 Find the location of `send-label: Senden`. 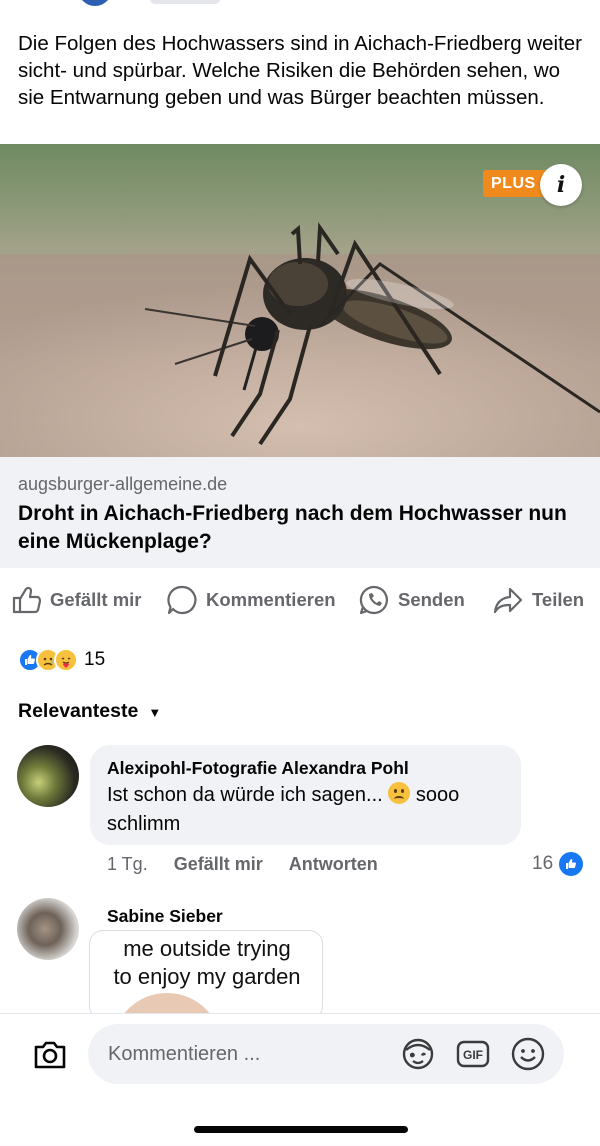

send-label: Senden is located at coordinates (431, 599).